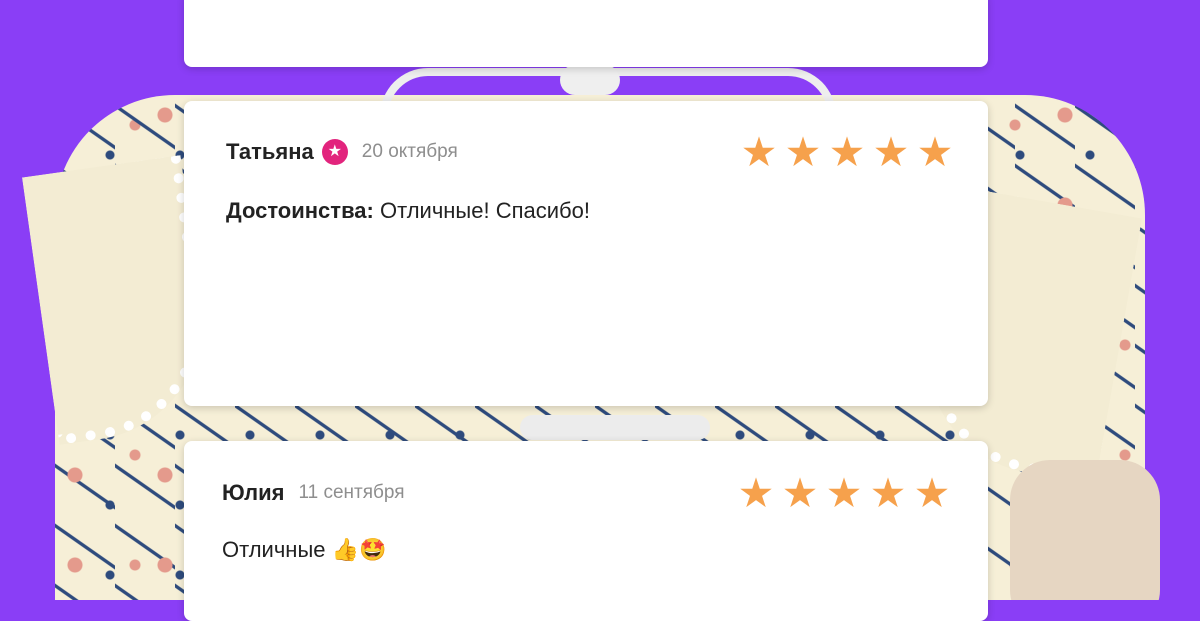 The image size is (1200, 621). I want to click on hanger-bottom, so click(615, 427).